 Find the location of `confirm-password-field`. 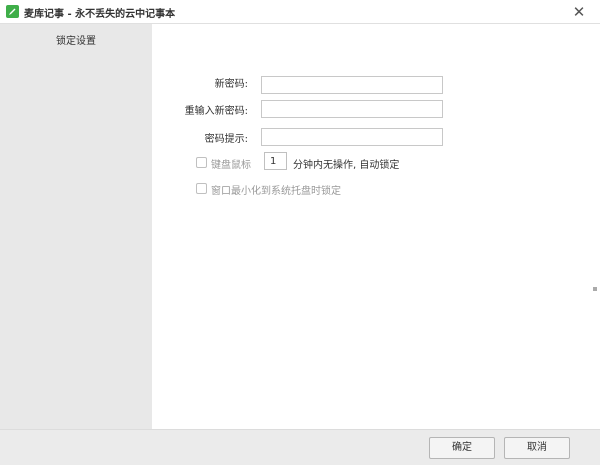

confirm-password-field is located at coordinates (352, 109).